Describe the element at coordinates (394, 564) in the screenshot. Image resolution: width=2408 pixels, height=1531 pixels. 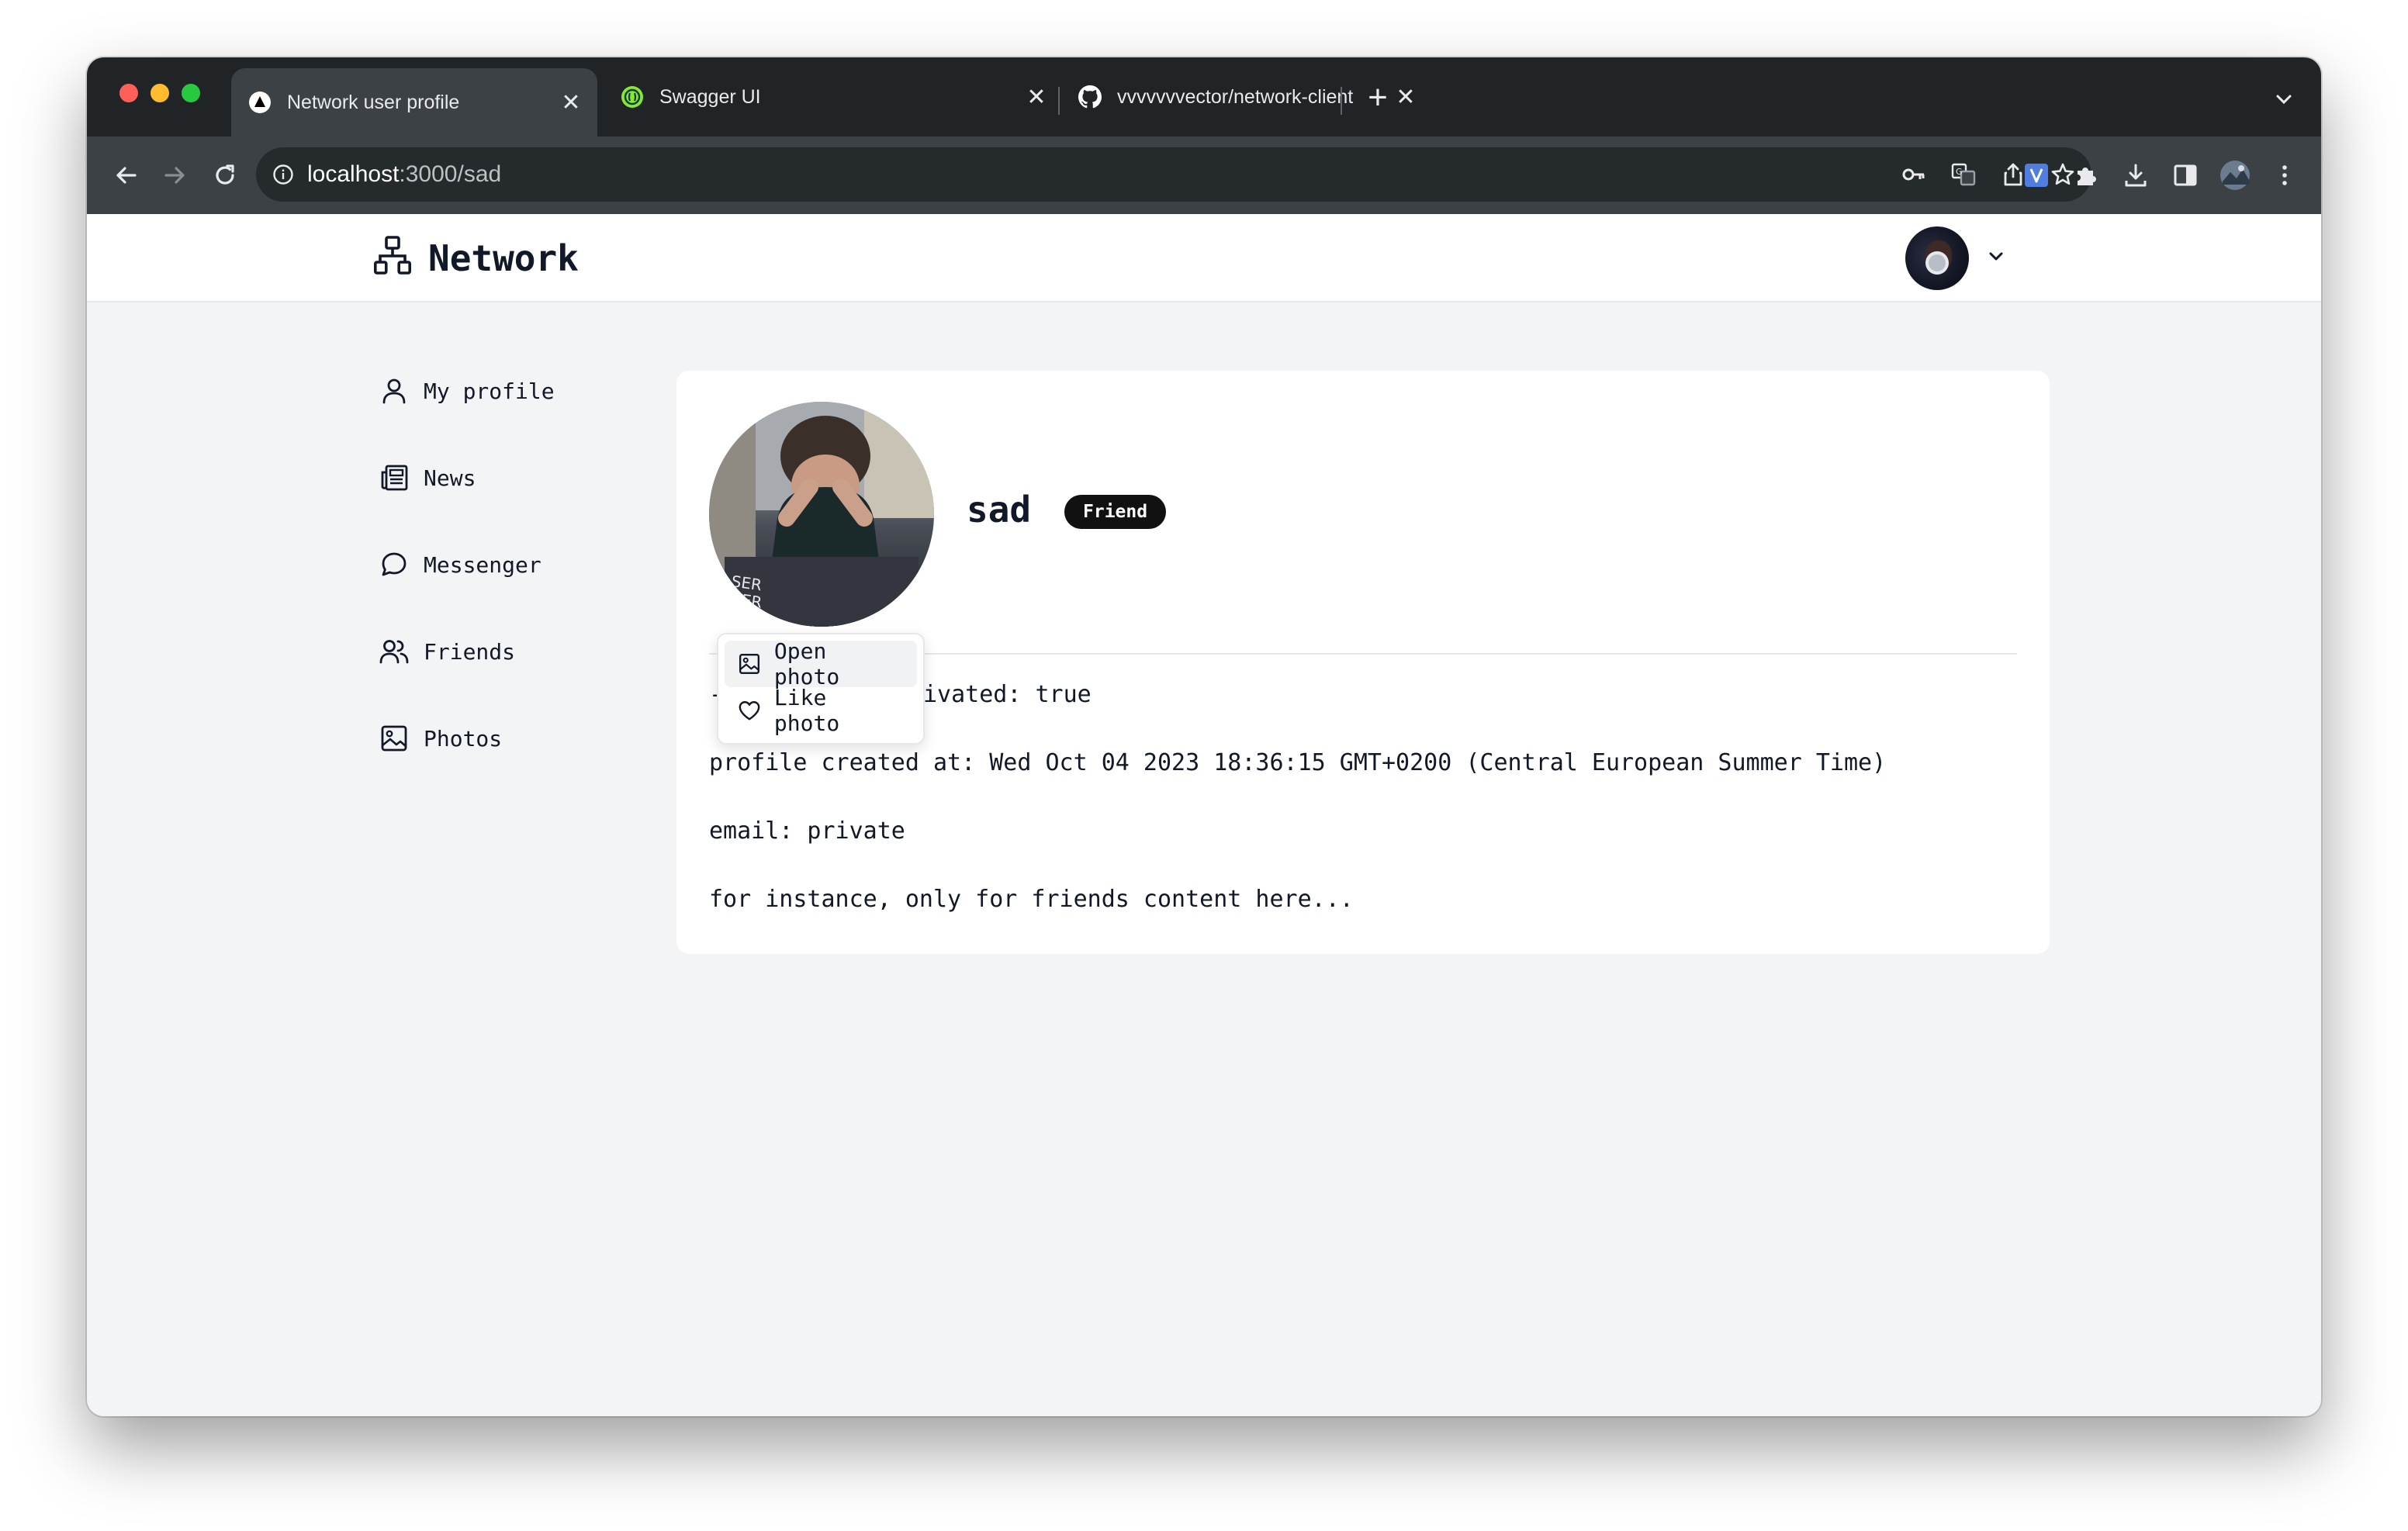
I see `chat-bubble-icon` at that location.